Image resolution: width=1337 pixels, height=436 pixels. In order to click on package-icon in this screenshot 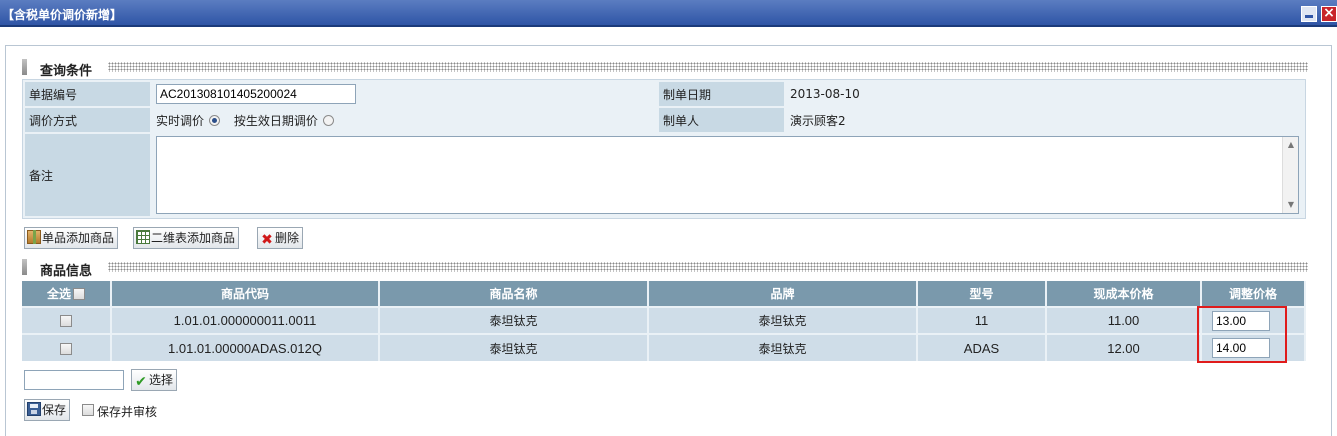, I will do `click(34, 237)`.